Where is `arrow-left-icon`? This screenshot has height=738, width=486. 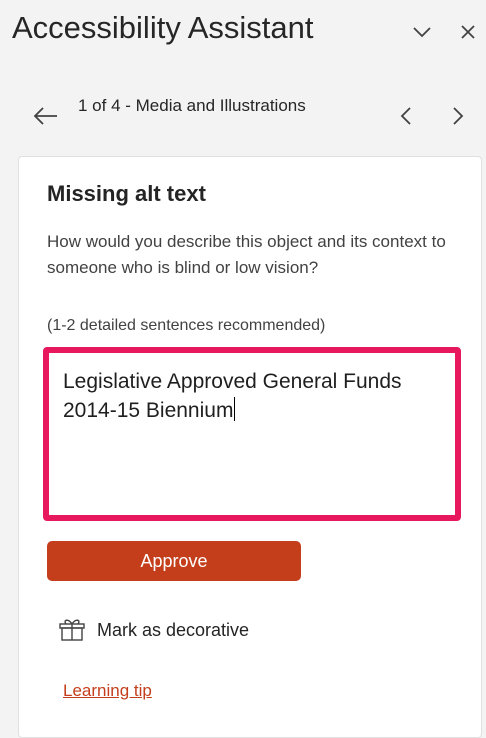 arrow-left-icon is located at coordinates (45, 116).